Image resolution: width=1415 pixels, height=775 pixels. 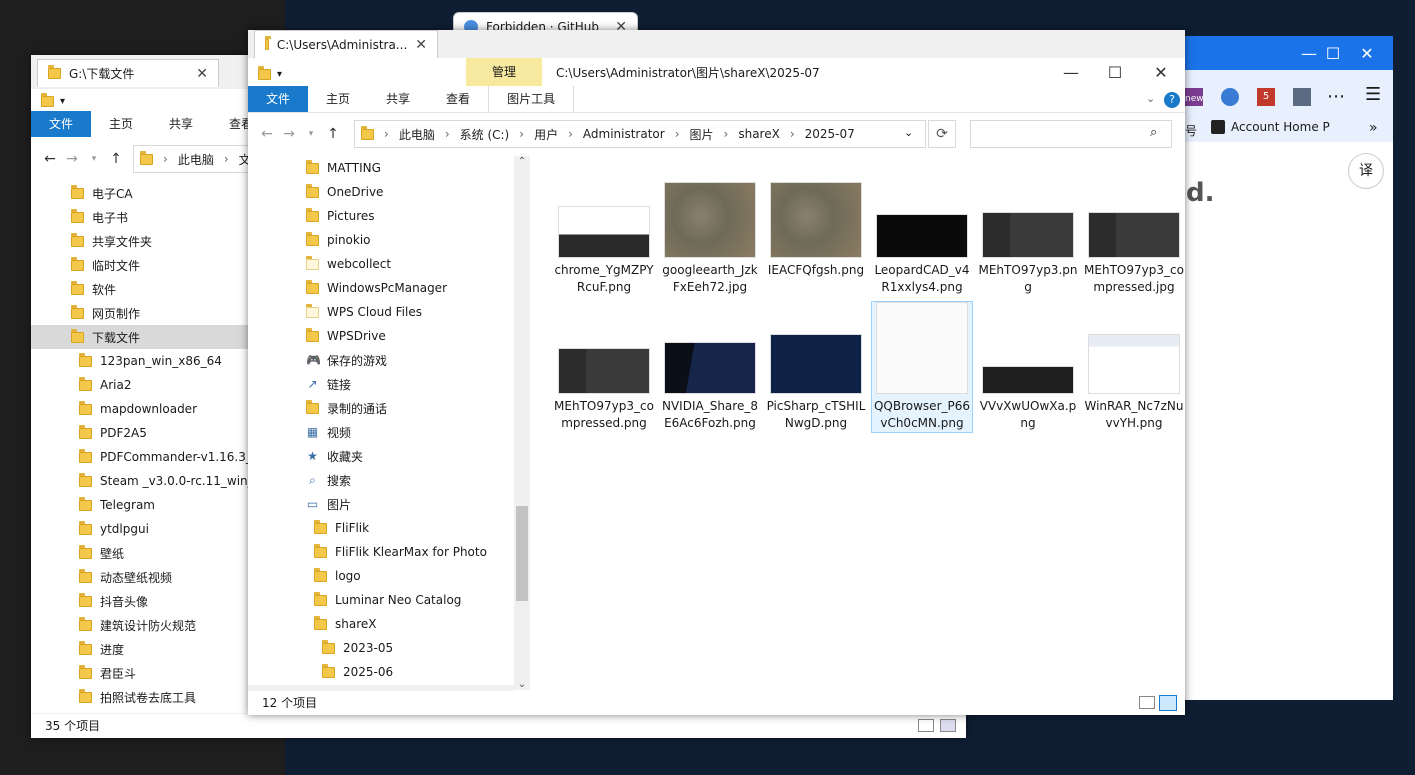 I want to click on tree-item: WPSDrive, so click(x=346, y=336).